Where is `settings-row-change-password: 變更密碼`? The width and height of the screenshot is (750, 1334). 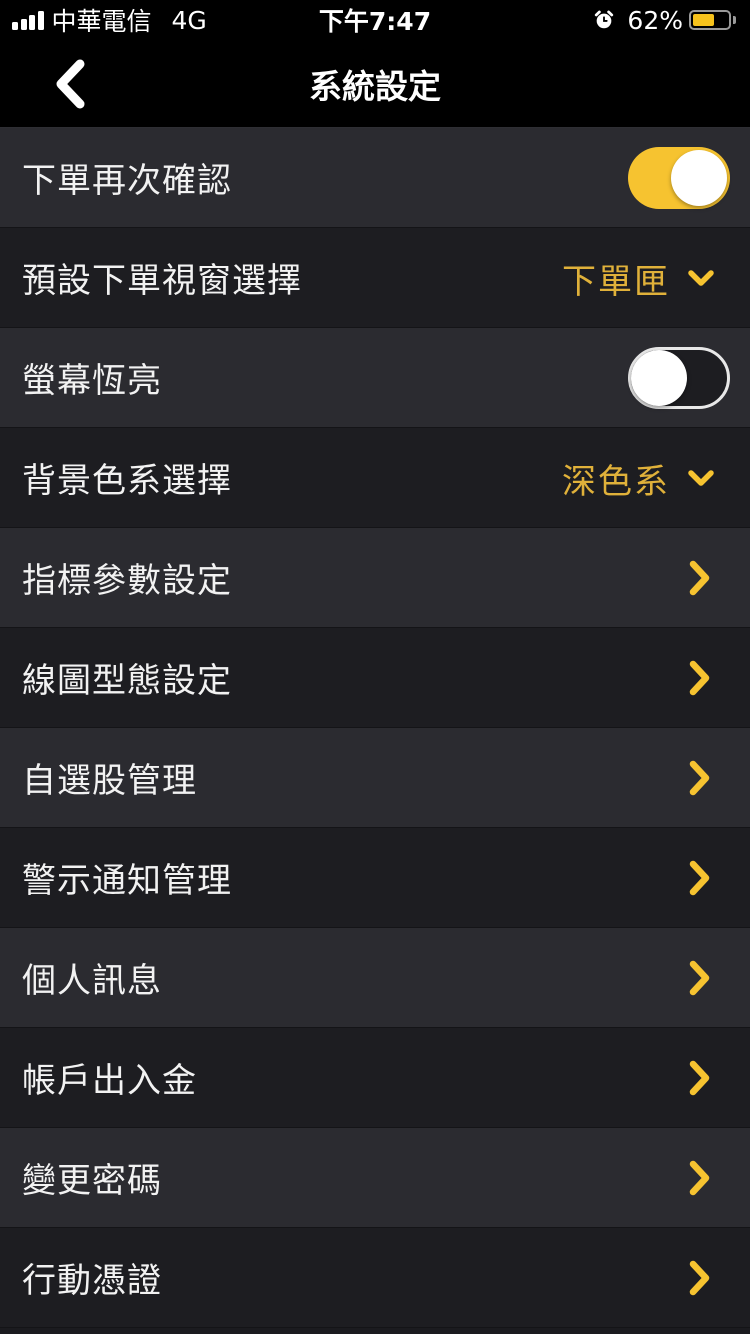
settings-row-change-password: 變更密碼 is located at coordinates (375, 1178).